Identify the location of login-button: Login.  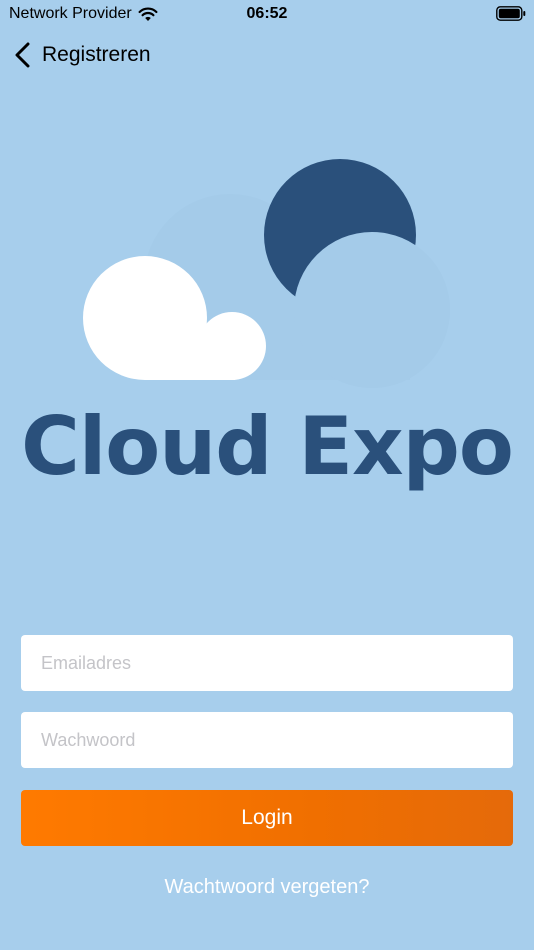
(267, 818).